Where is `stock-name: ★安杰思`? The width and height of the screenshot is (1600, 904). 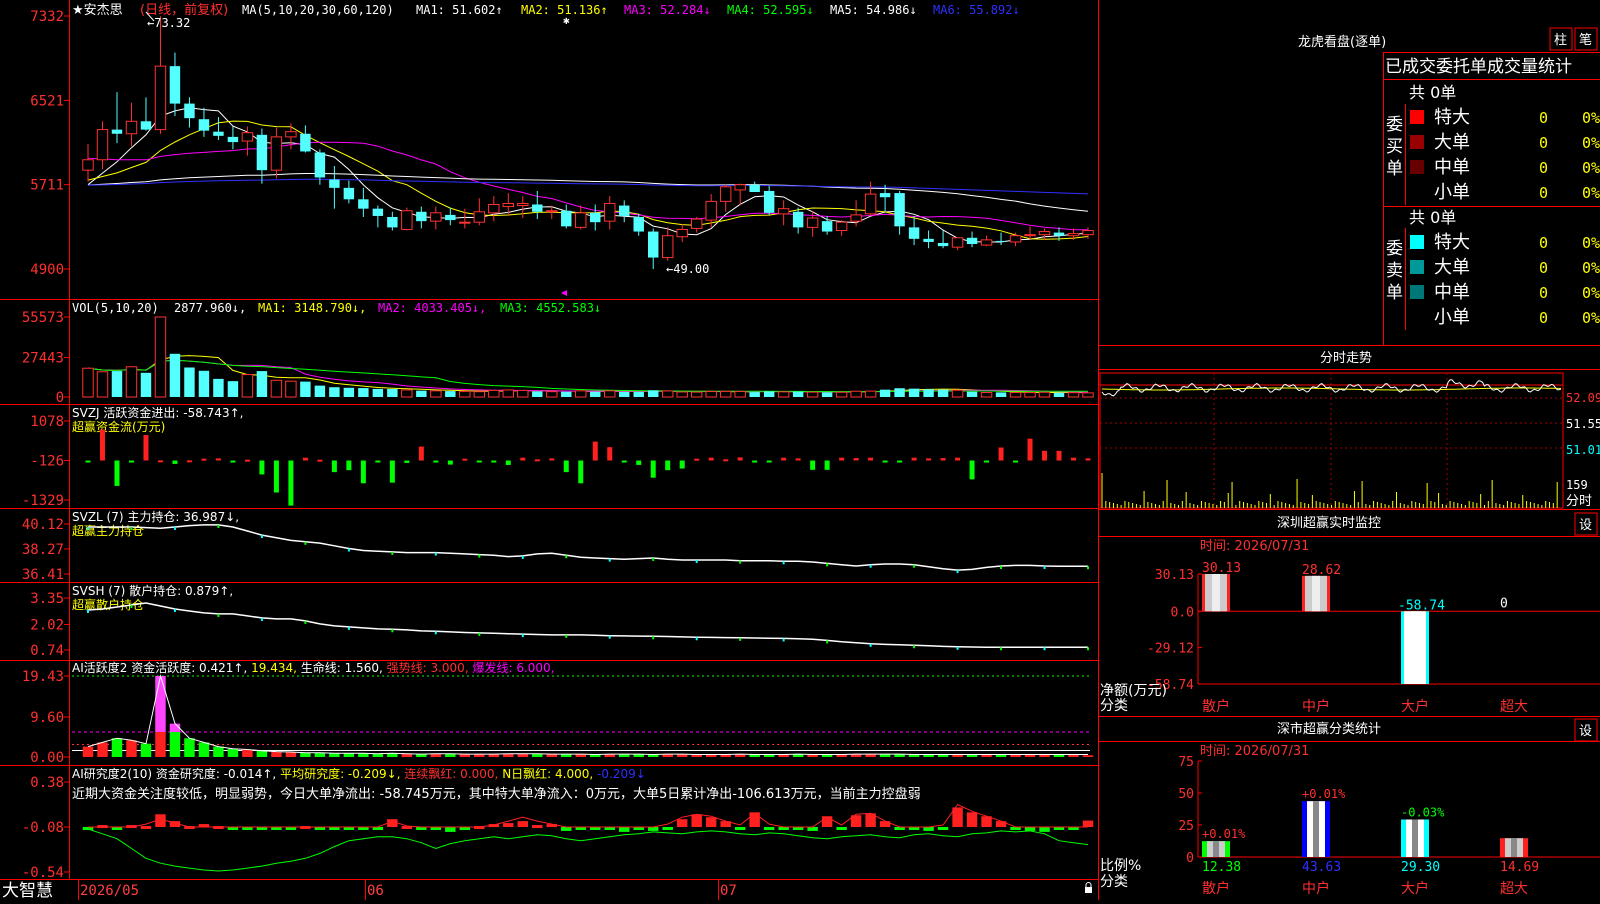 stock-name: ★安杰思 is located at coordinates (97, 10).